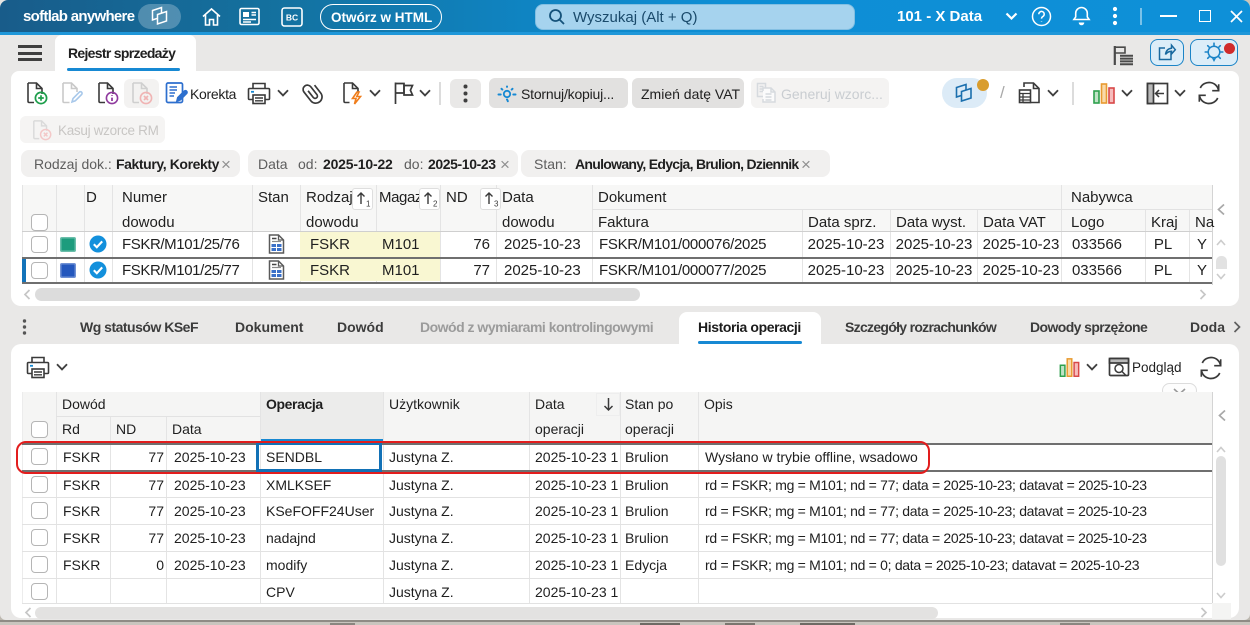 This screenshot has width=1250, height=625. Describe the element at coordinates (496, 204) in the screenshot. I see `svg-text: 3` at that location.